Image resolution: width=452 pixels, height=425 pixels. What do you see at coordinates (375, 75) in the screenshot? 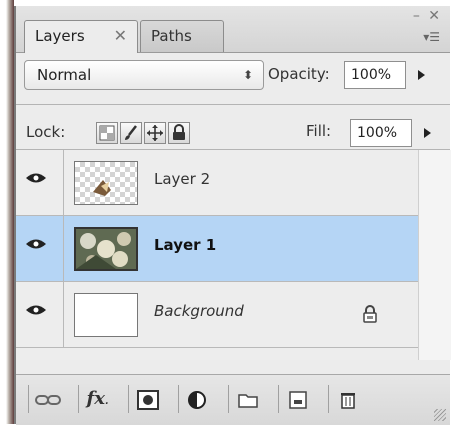
I see `opacity-field: 100%` at bounding box center [375, 75].